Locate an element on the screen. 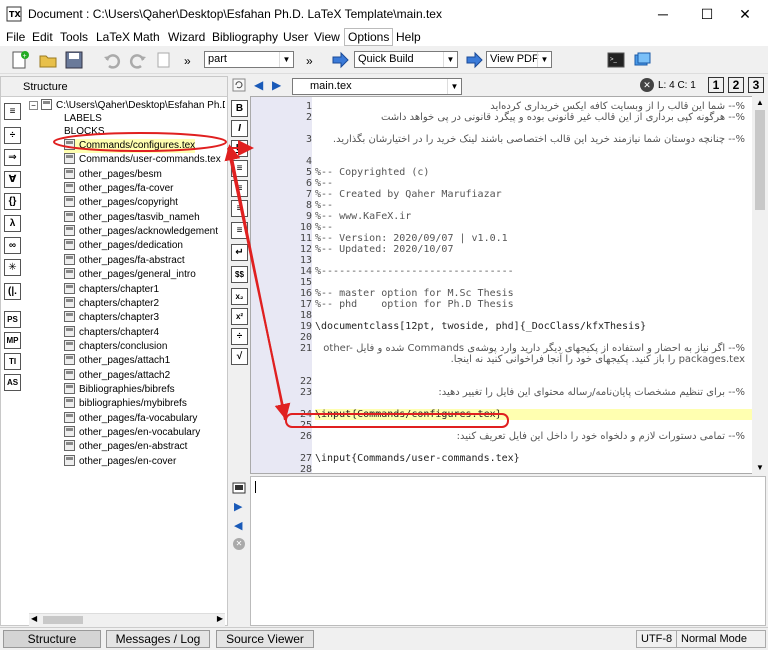  tree-file-item: other_pages/fa-vocabulary is located at coordinates (130, 418).